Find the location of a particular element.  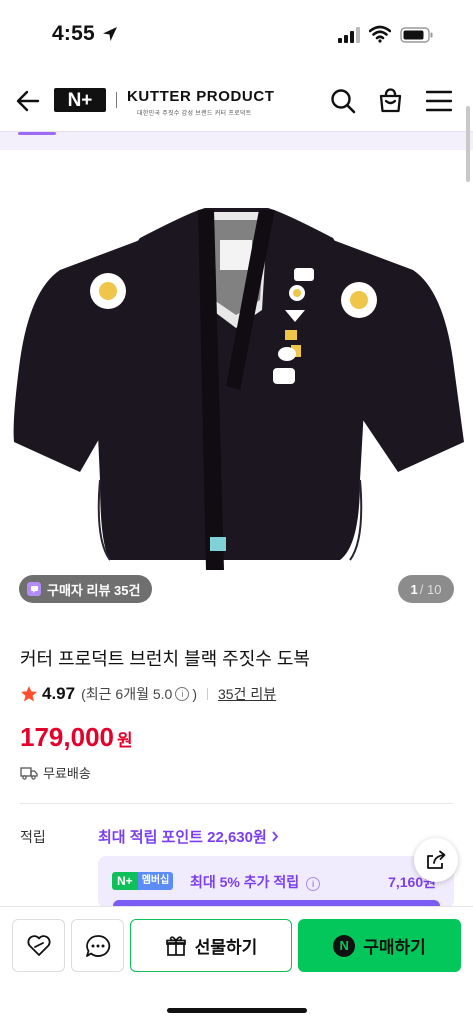

brand-tagline: 대한민국 주짓수 감성 브랜드 커터 프로덕트 is located at coordinates (194, 114).